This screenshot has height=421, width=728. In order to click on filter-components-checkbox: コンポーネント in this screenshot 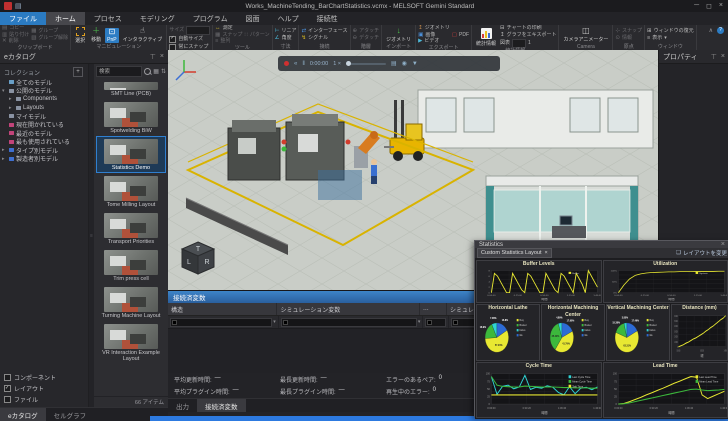, I will do `click(45, 377)`.